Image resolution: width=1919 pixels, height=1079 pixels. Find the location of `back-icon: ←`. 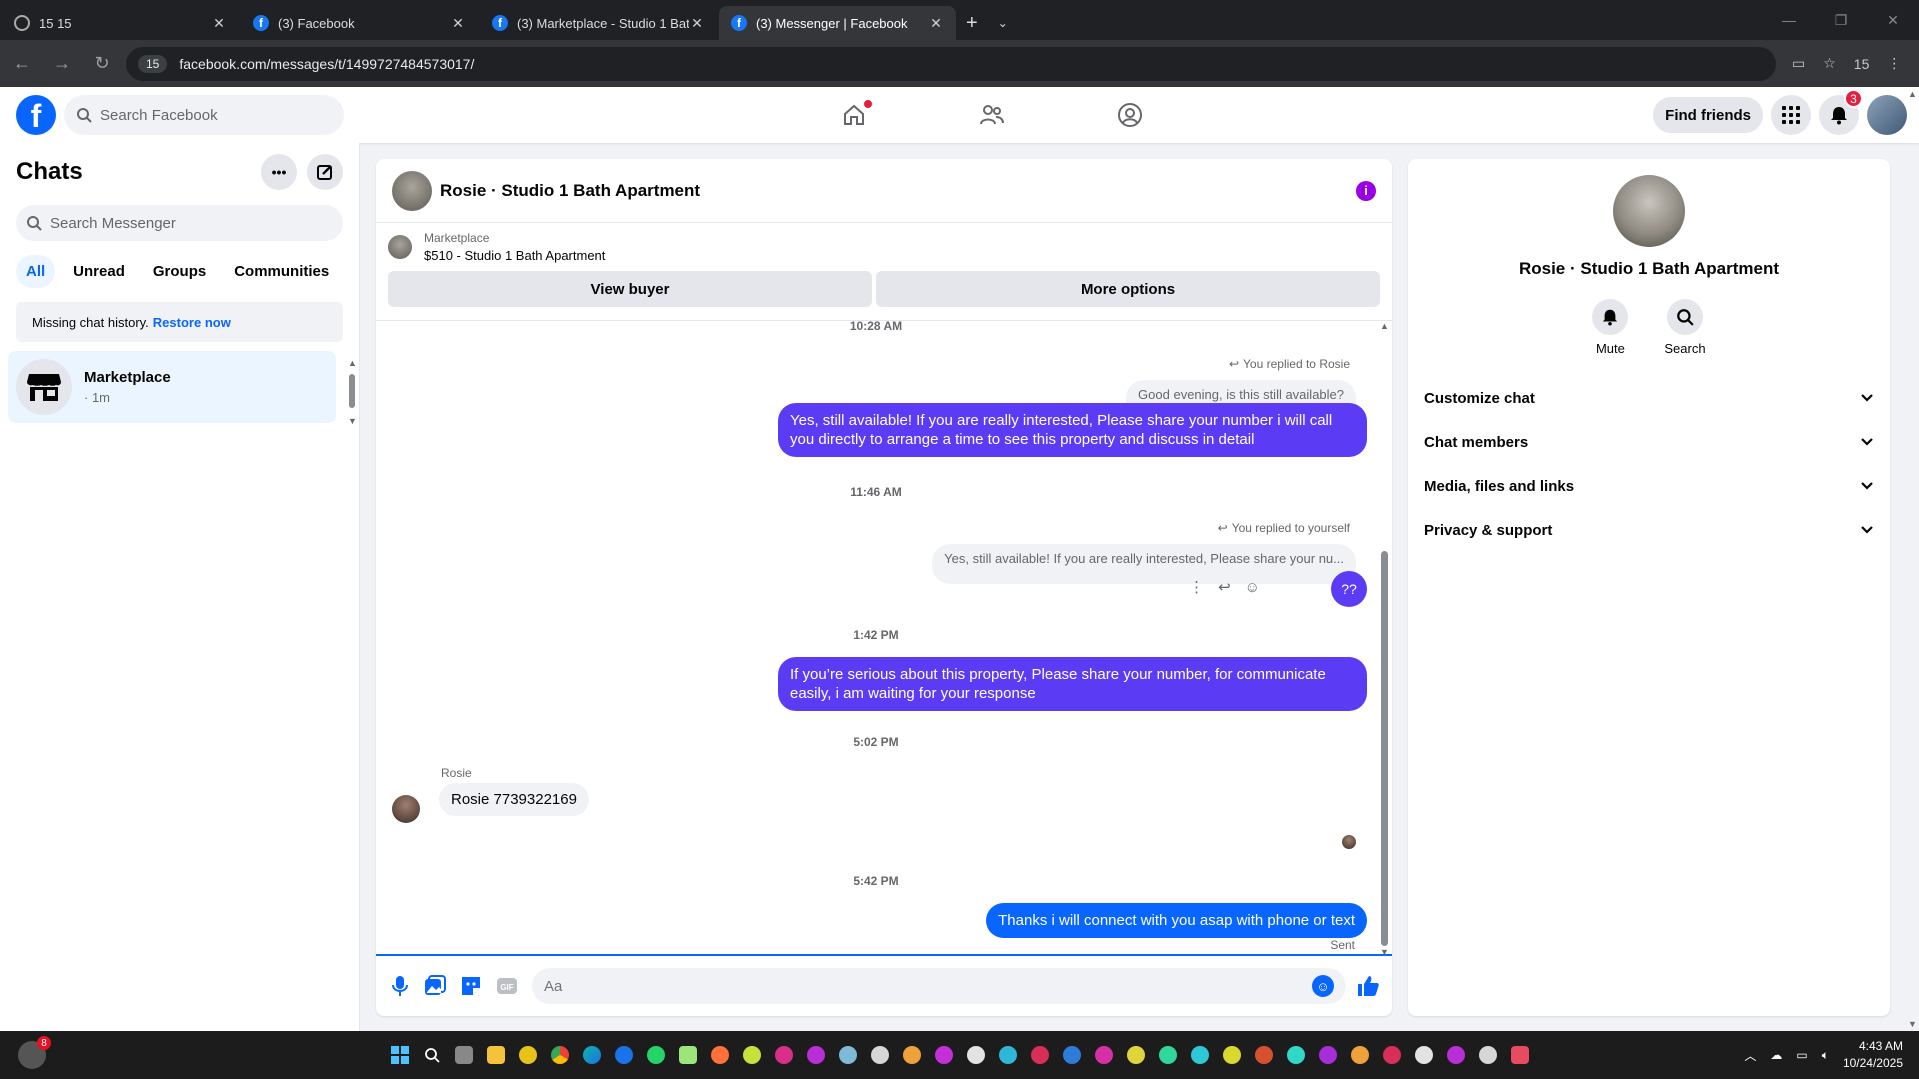

back-icon: ← is located at coordinates (22, 64).